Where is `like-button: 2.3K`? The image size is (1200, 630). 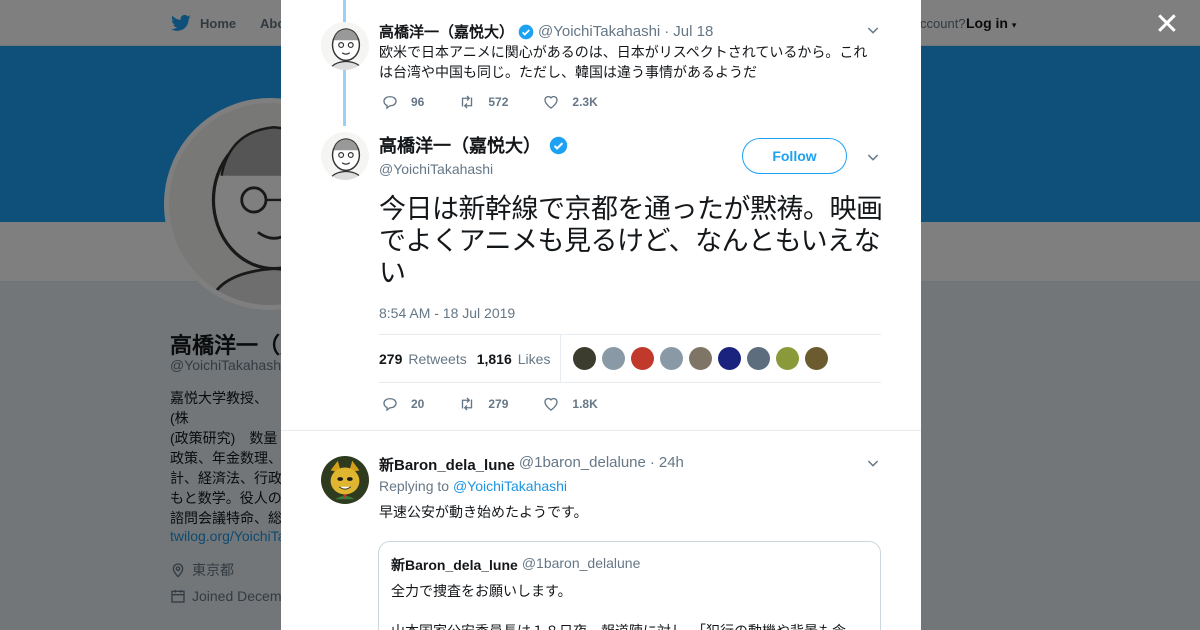
like-button: 2.3K is located at coordinates (570, 102).